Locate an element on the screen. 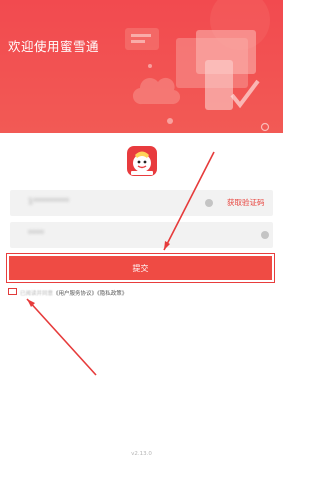 Image resolution: width=320 pixels, height=500 pixels. agreement-text: 已阅读并同意《用户服务协议》《隐私政策》 is located at coordinates (73, 293).